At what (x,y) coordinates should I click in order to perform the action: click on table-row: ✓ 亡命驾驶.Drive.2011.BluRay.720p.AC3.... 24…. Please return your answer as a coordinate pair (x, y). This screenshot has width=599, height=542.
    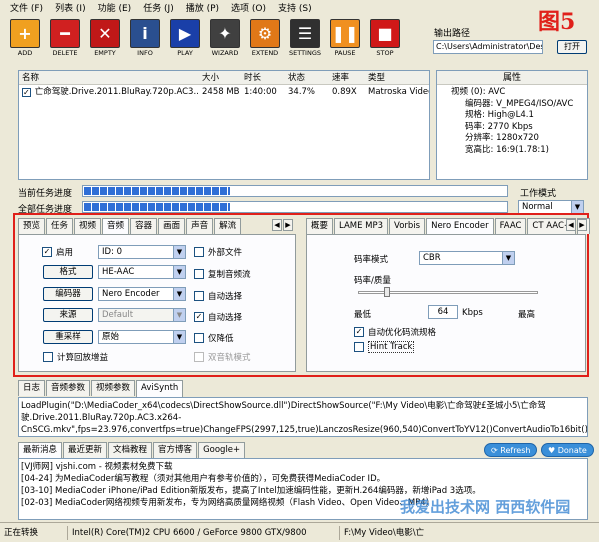
    Looking at the image, I should click on (224, 92).